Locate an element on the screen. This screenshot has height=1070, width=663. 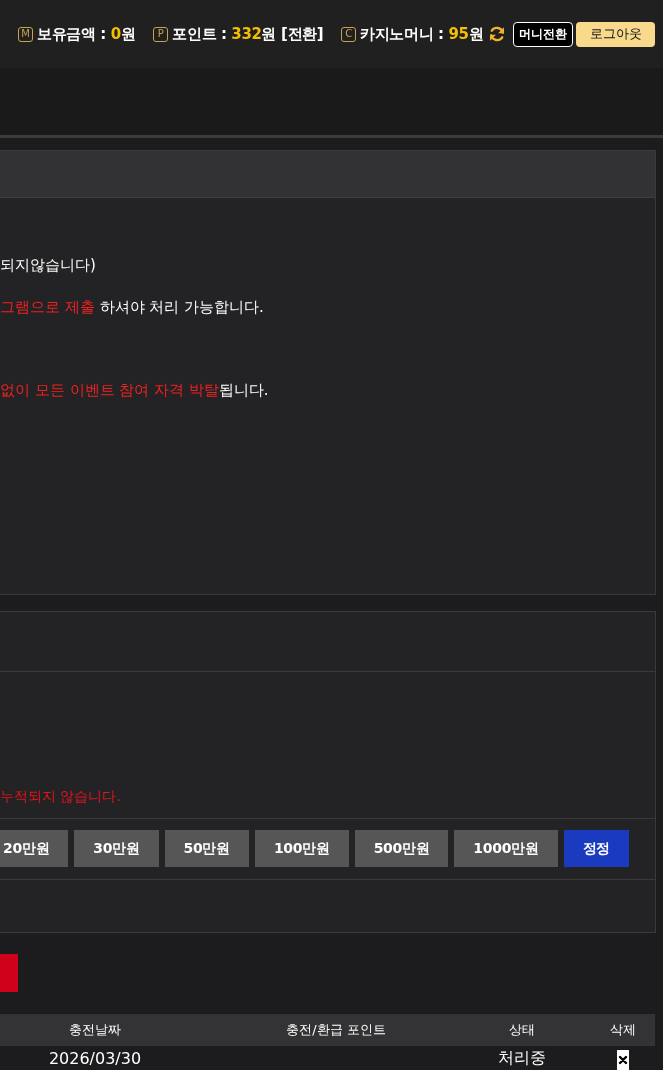
amount-button: 30만원 is located at coordinates (116, 848).